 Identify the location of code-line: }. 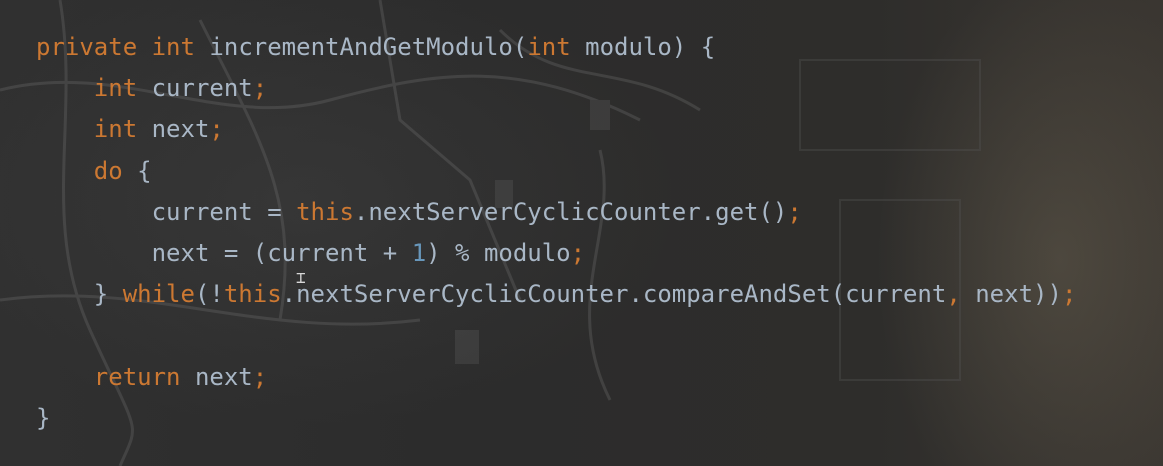
(556, 418).